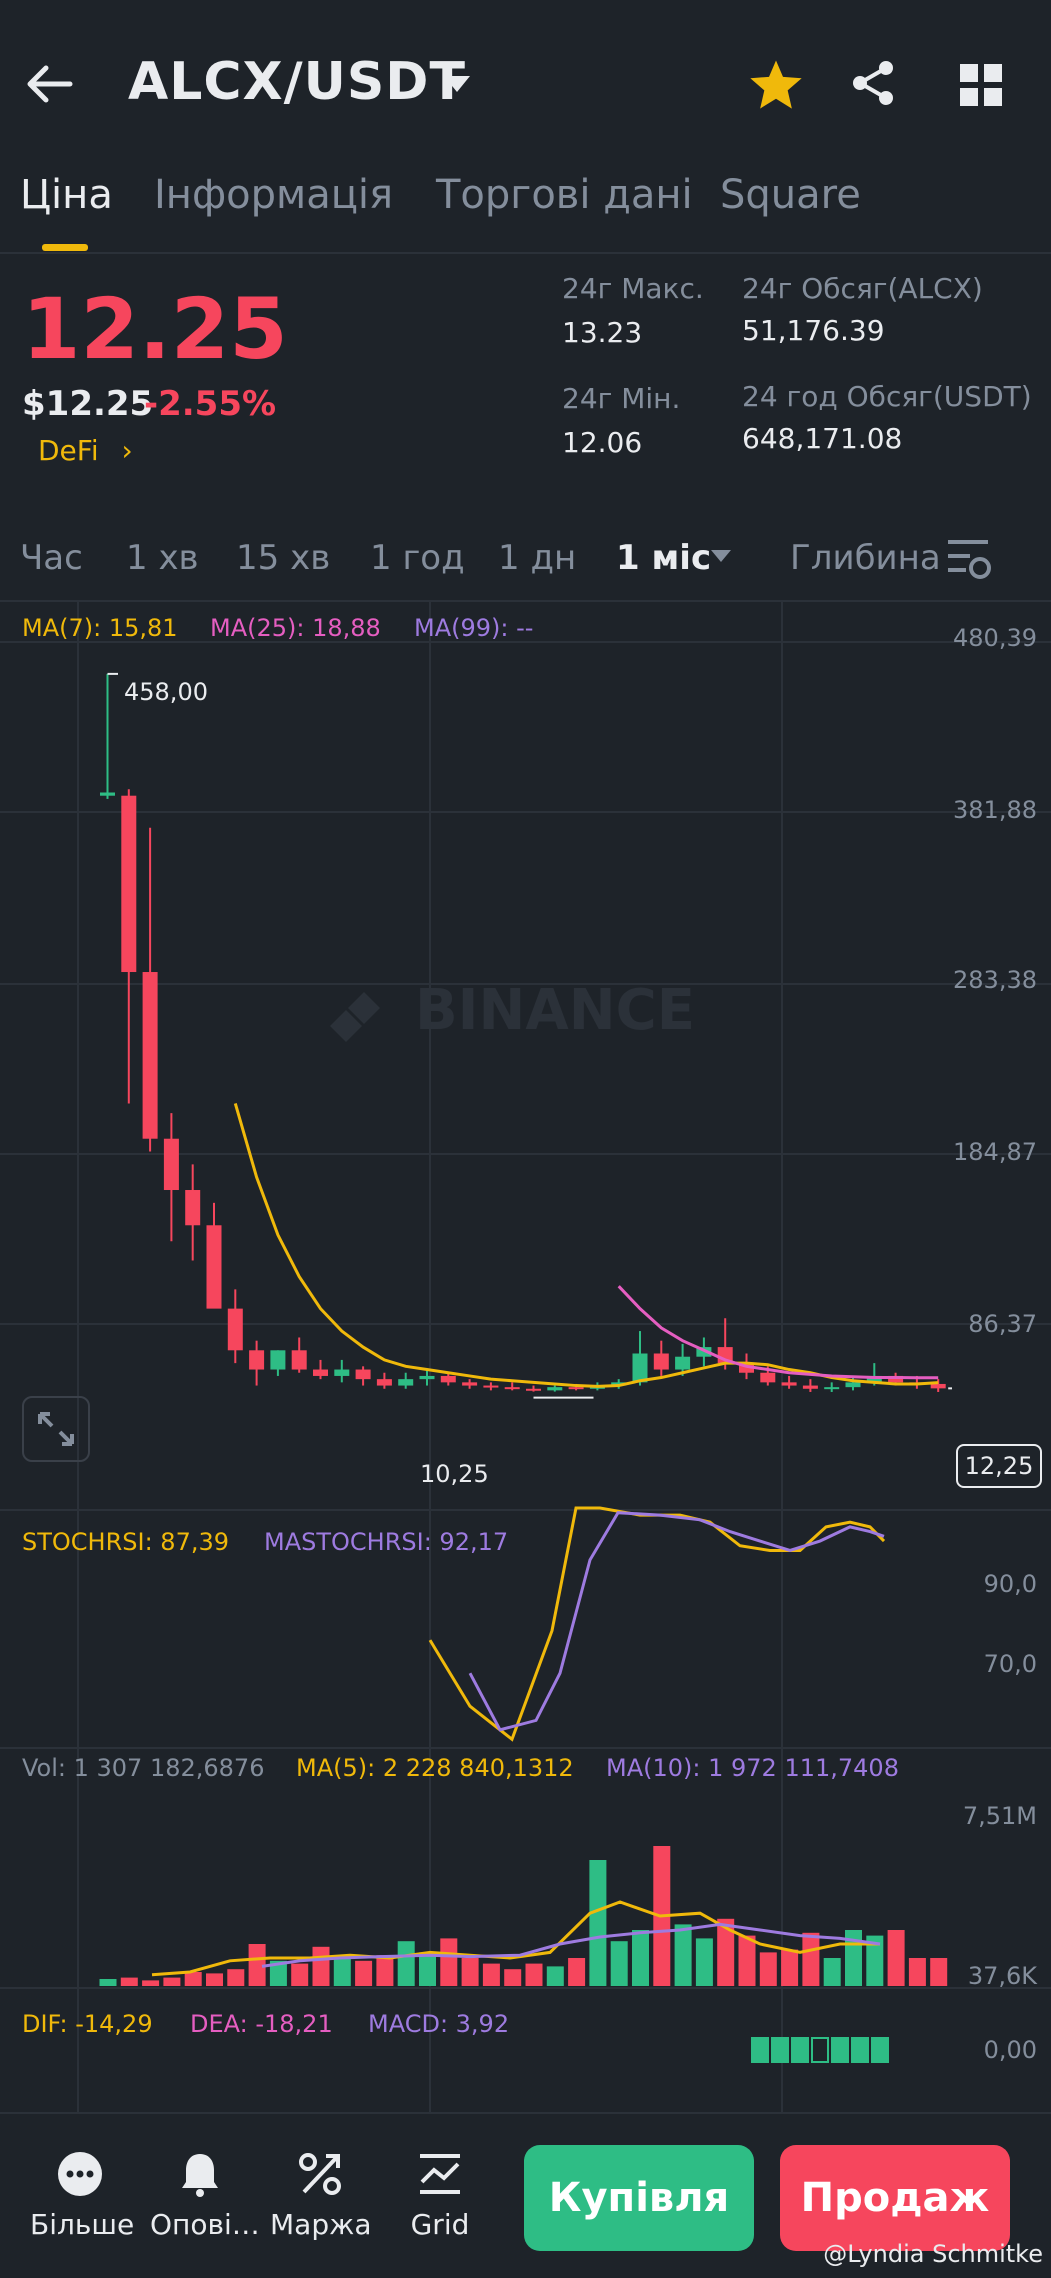 This screenshot has width=1051, height=2278. I want to click on high-value: 13.23, so click(602, 332).